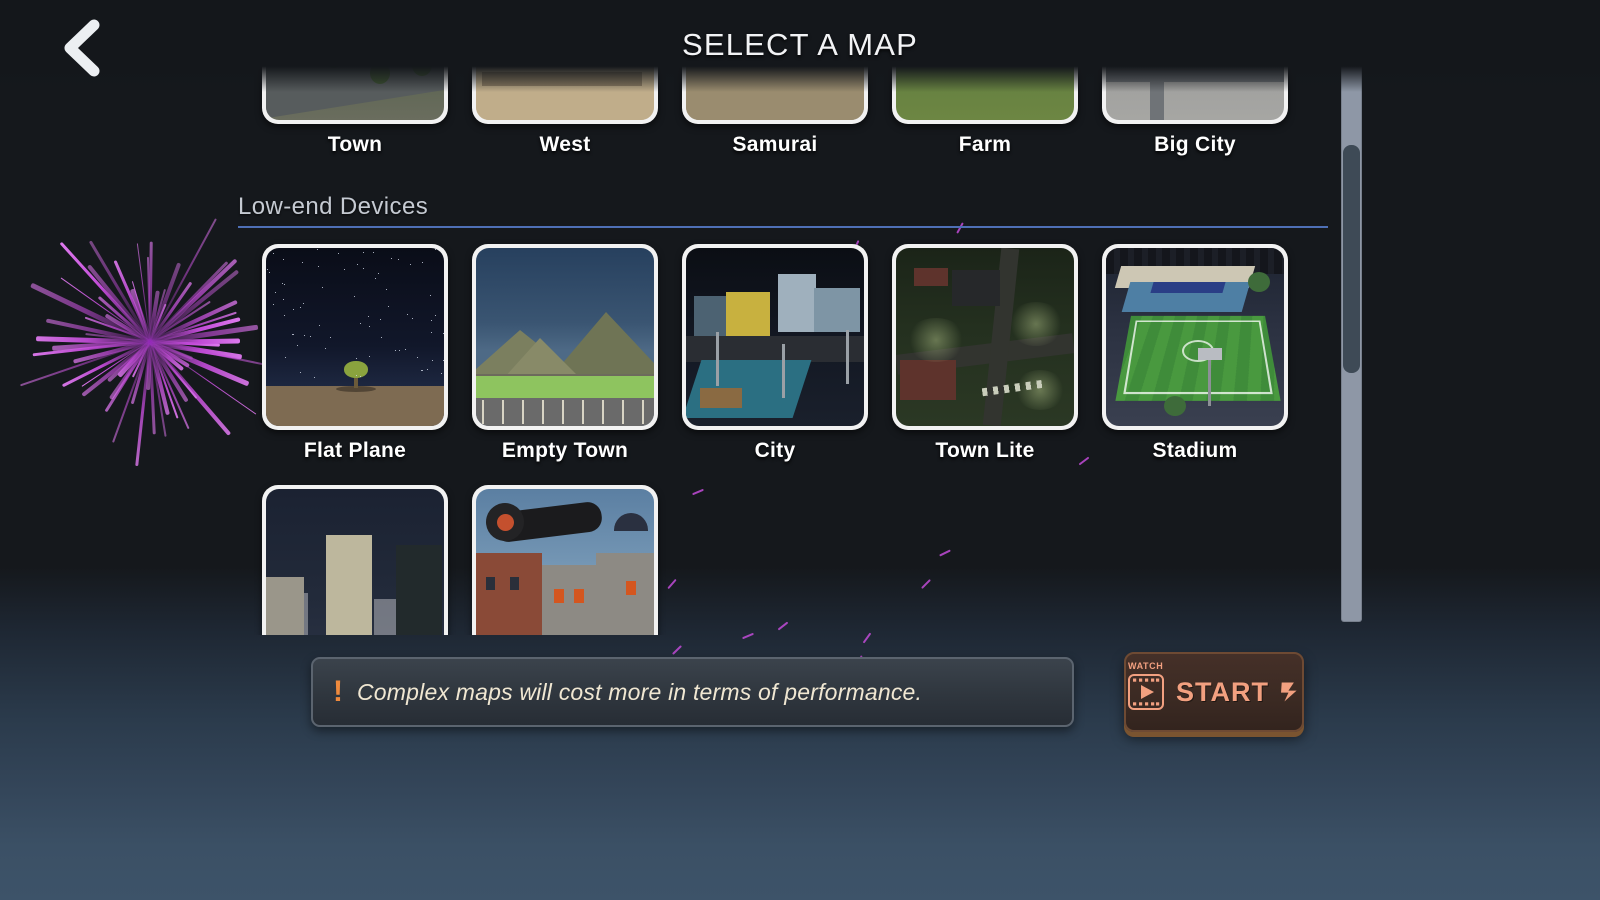 Image resolution: width=1600 pixels, height=900 pixels. I want to click on scrollbar-thumb, so click(1351, 259).